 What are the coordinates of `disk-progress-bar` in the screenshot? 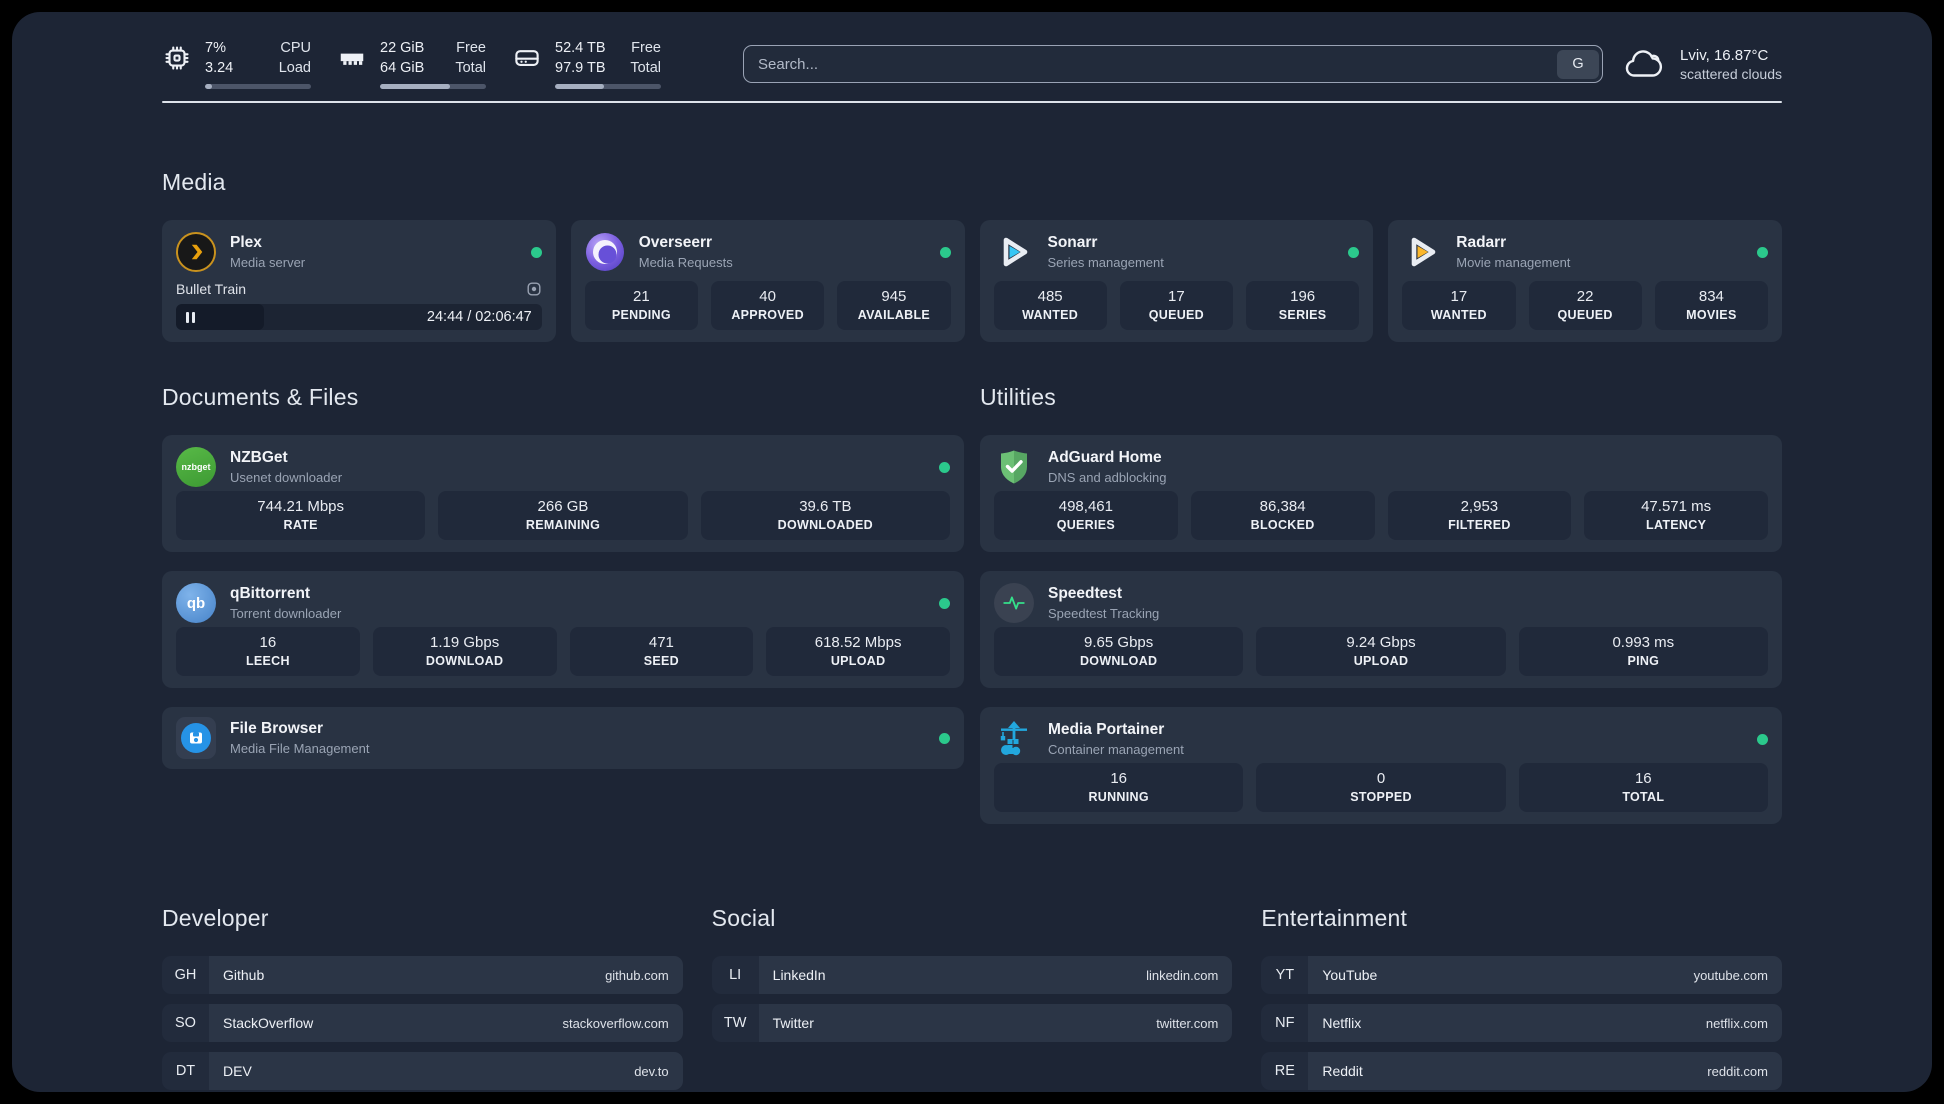 It's located at (608, 86).